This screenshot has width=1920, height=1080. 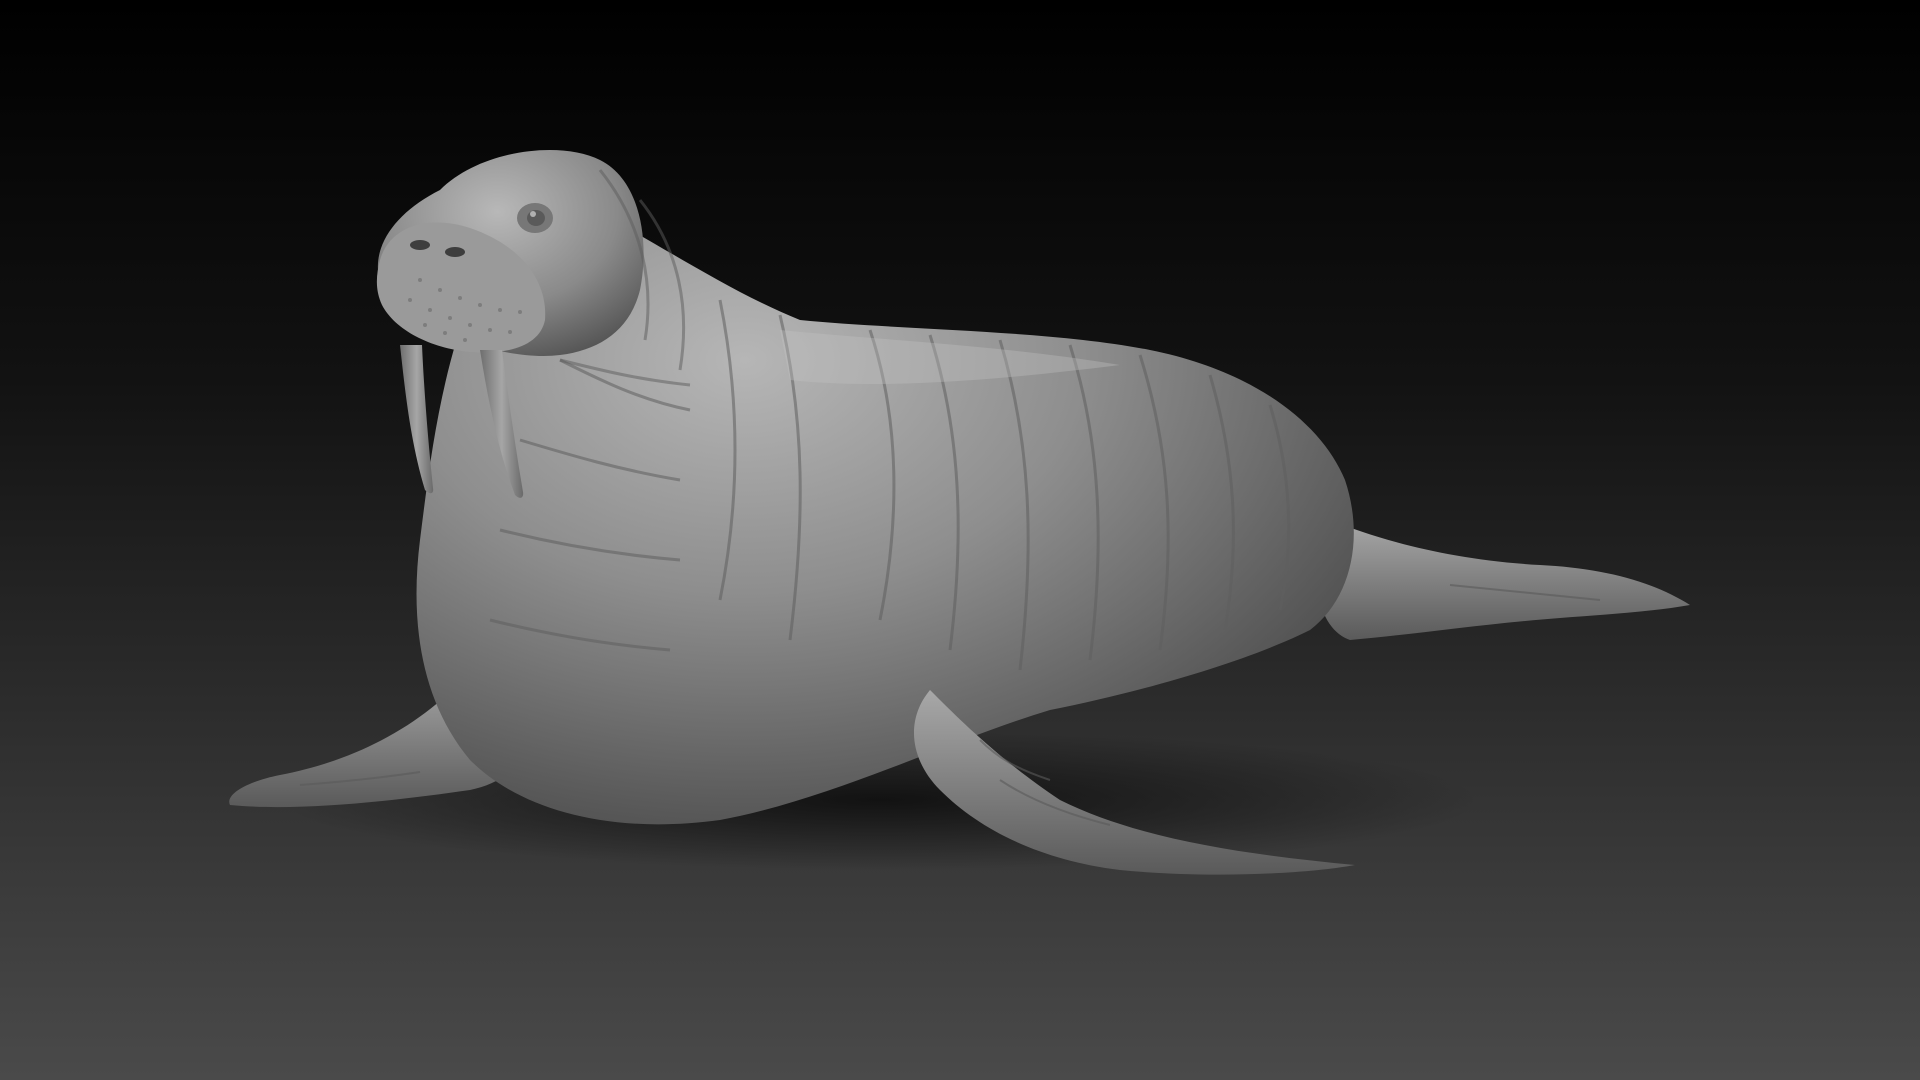 I want to click on eye, so click(x=536, y=218).